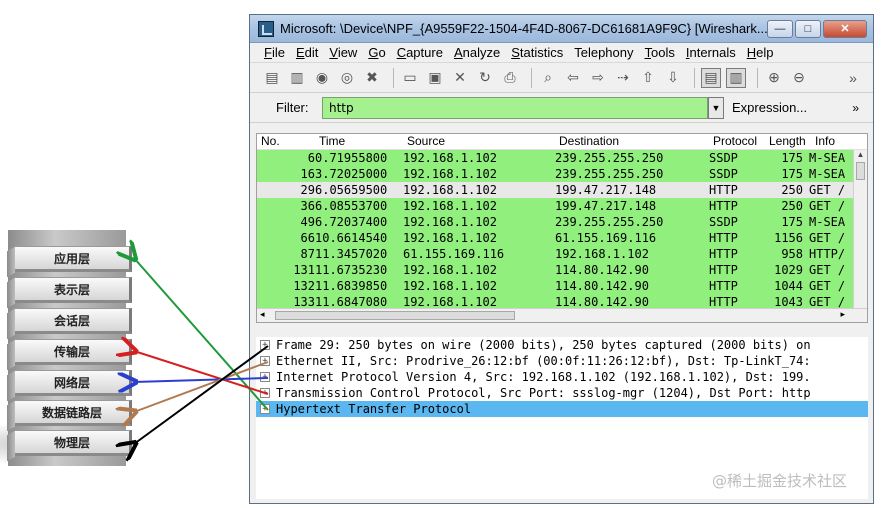 The height and width of the screenshot is (508, 890). What do you see at coordinates (201, 380) in the screenshot?
I see `arrow-ip-to-network` at bounding box center [201, 380].